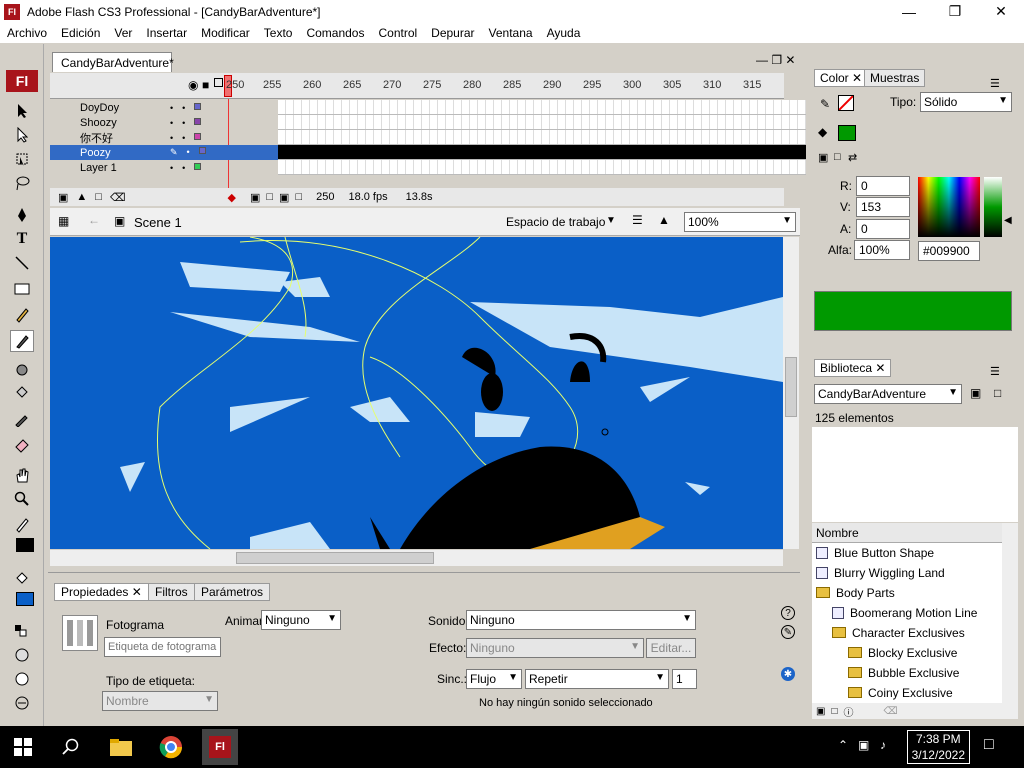 This screenshot has height=768, width=1024. I want to click on panel-controls: — ❐ ✕, so click(775, 60).